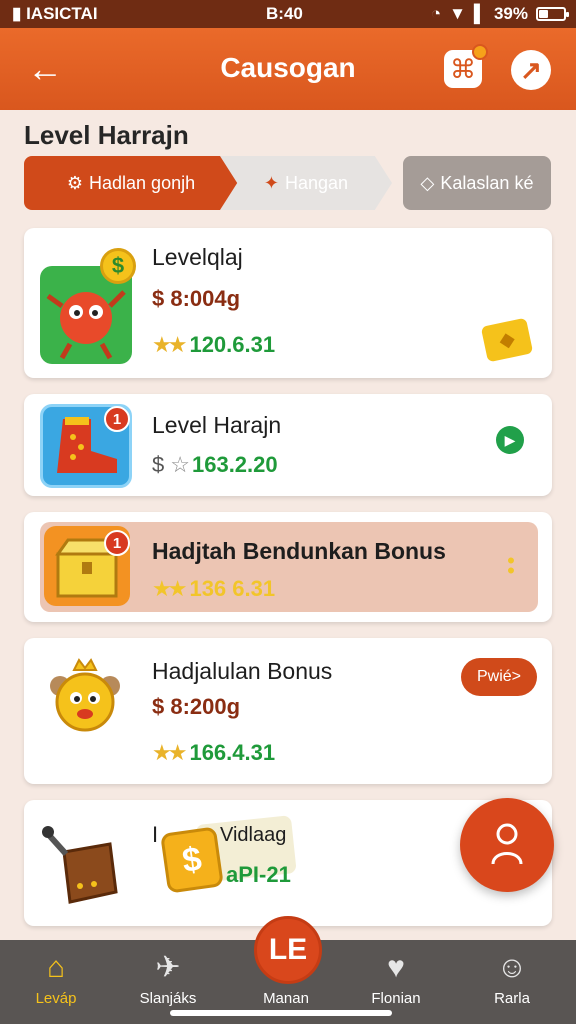  I want to click on tab-kalaslan: ◇ Kalaslan ké, so click(477, 183).